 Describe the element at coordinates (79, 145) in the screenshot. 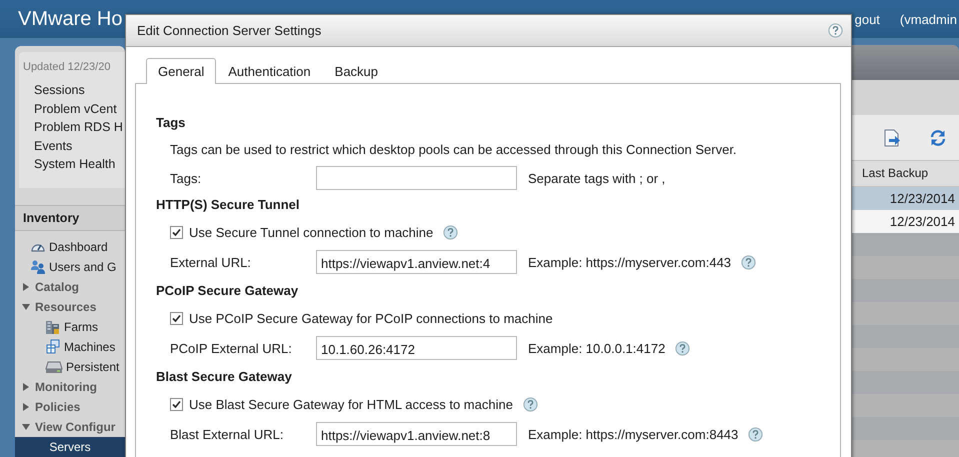

I see `sidebar-link: Events` at that location.